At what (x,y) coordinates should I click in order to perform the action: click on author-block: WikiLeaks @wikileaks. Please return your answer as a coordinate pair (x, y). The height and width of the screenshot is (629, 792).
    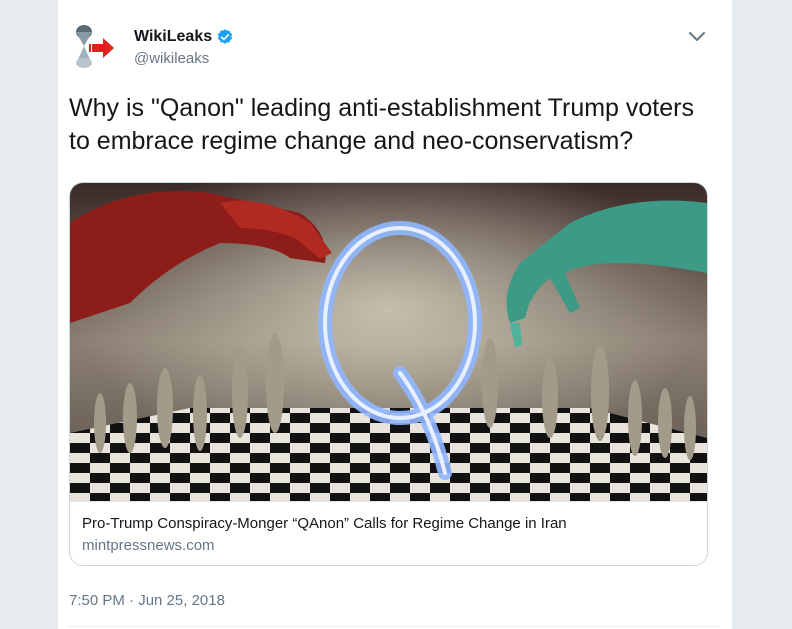
    Looking at the image, I should click on (184, 47).